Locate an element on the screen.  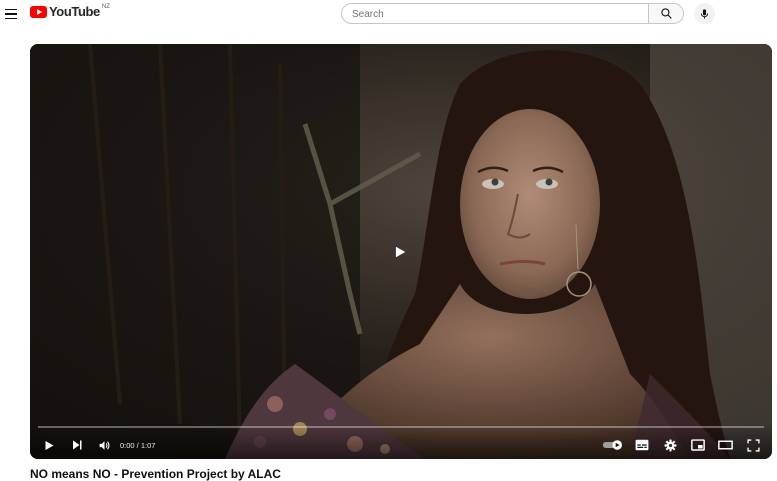
autoplay-toggle is located at coordinates (613, 445).